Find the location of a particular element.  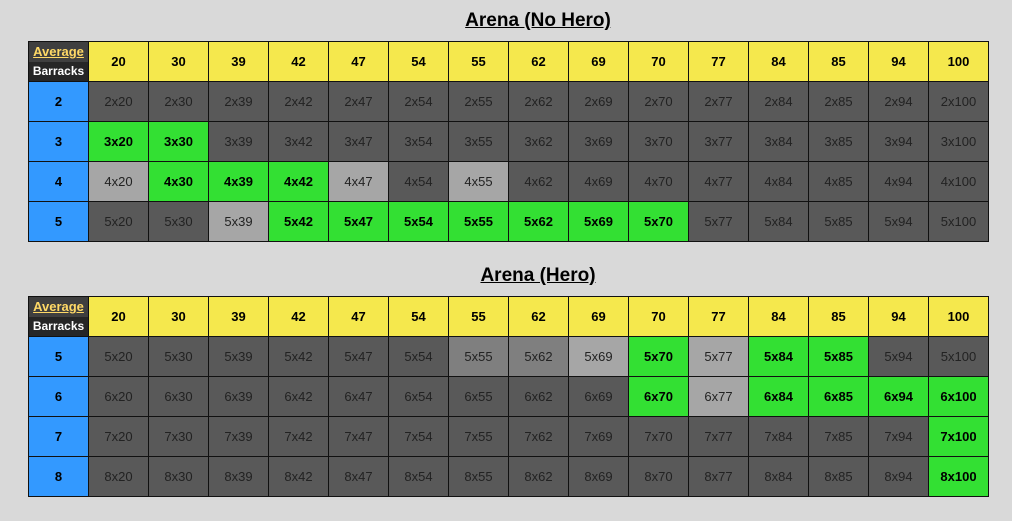

table-cell: 2x70 is located at coordinates (658, 101).